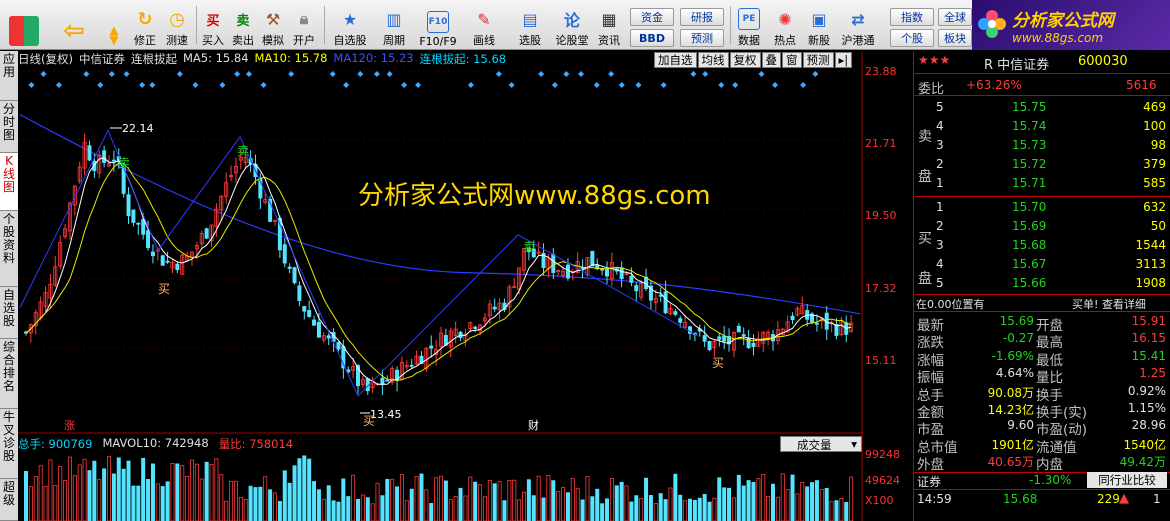 This screenshot has width=1170, height=521. What do you see at coordinates (955, 38) in the screenshot?
I see `sector-button: 板块` at bounding box center [955, 38].